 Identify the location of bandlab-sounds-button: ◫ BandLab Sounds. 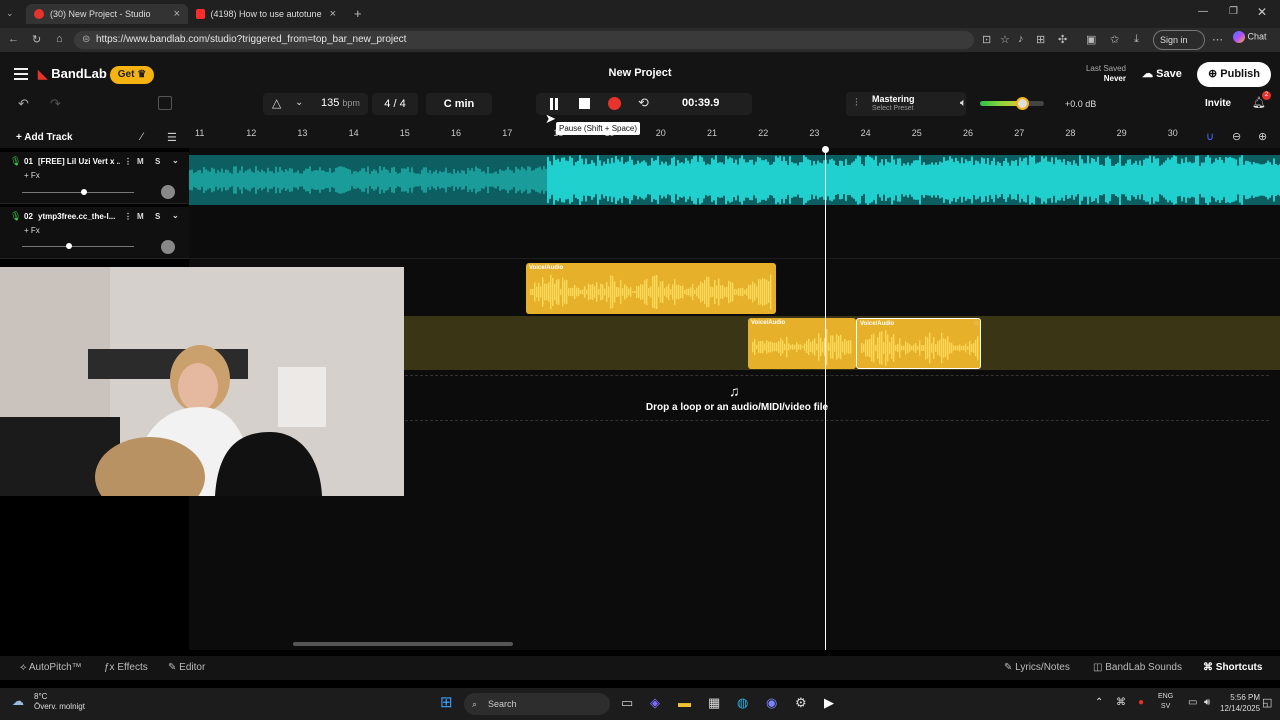
(1137, 667).